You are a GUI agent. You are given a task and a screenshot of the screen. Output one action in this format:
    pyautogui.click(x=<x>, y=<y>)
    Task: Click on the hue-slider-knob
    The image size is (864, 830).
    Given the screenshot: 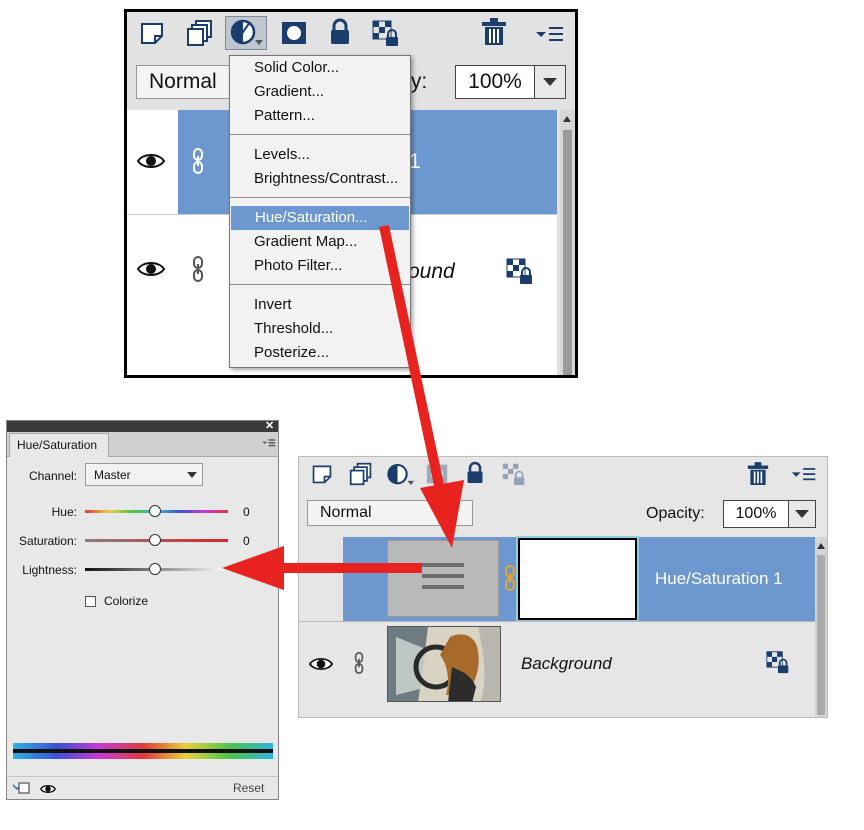 What is the action you would take?
    pyautogui.click(x=155, y=511)
    